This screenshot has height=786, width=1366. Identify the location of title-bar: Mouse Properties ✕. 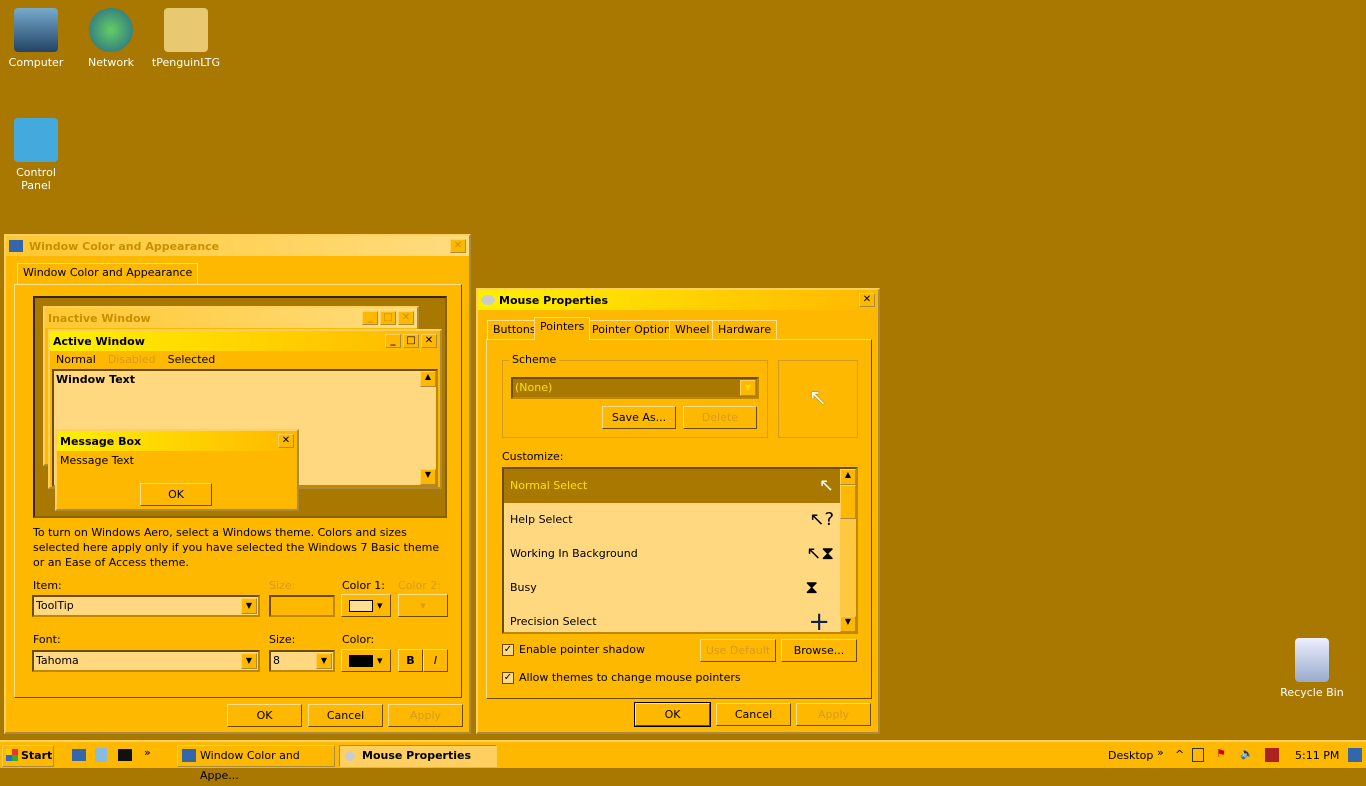
(678, 300).